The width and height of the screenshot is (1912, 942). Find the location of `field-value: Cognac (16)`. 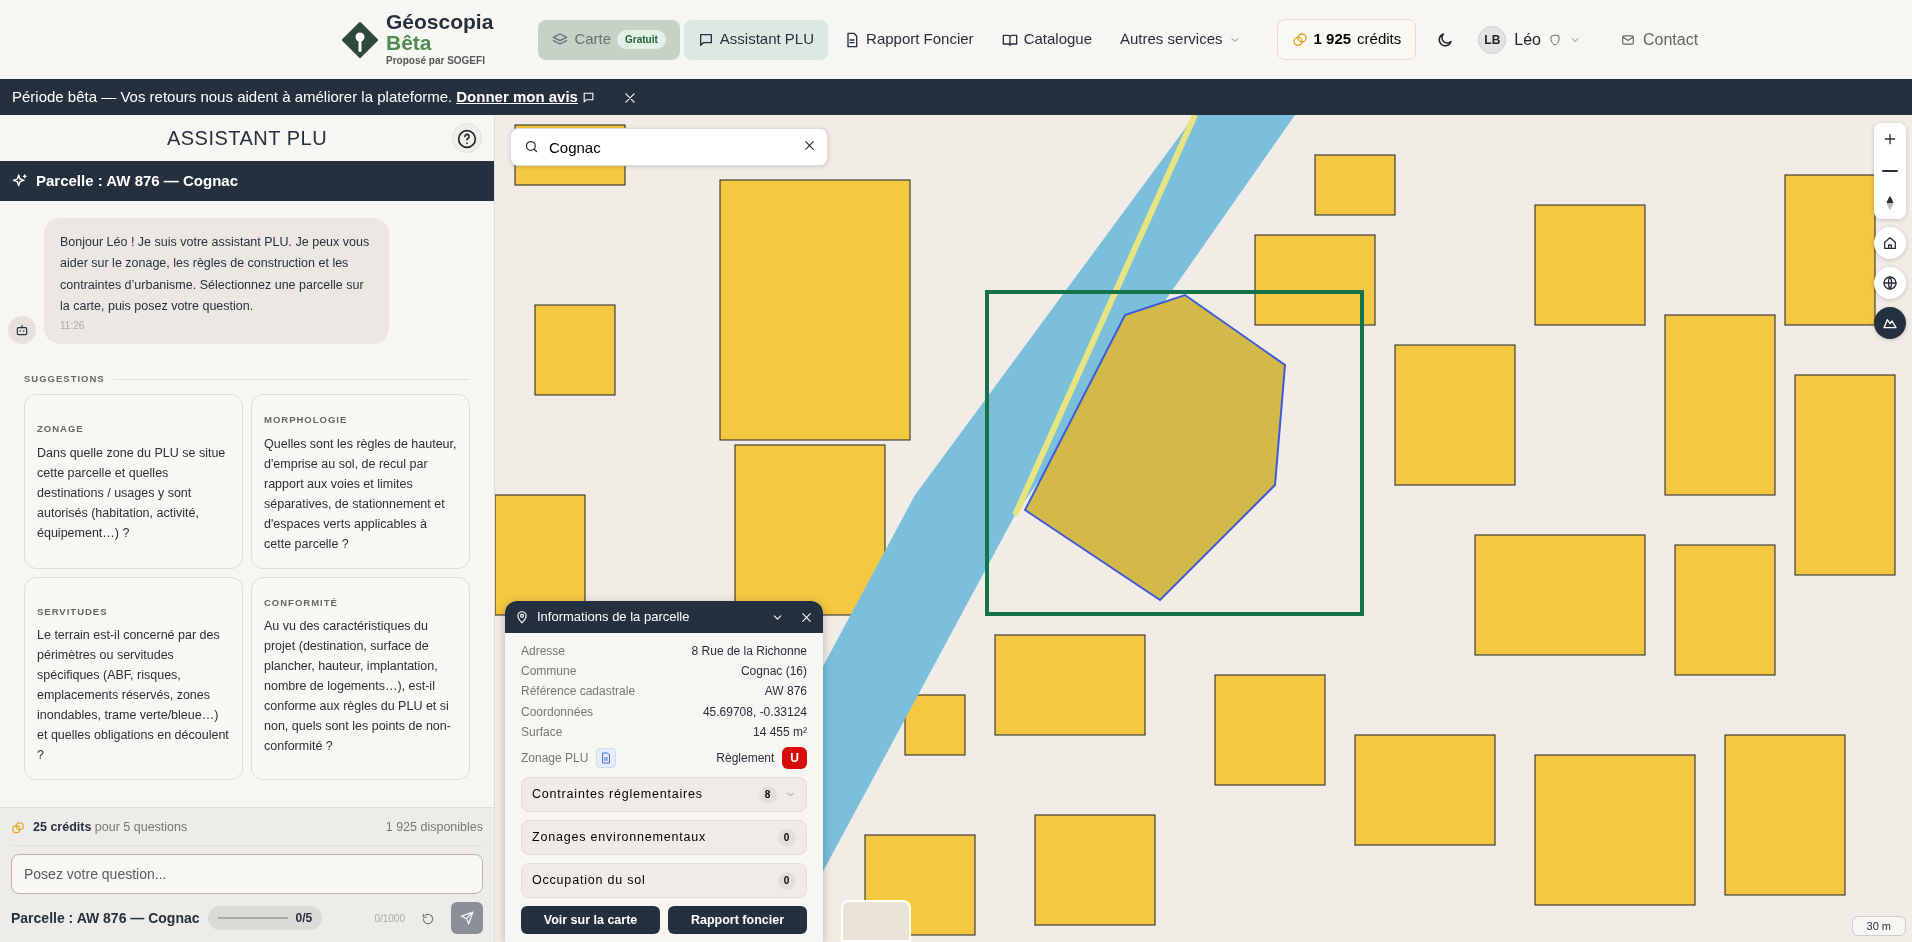

field-value: Cognac (16) is located at coordinates (773, 672).